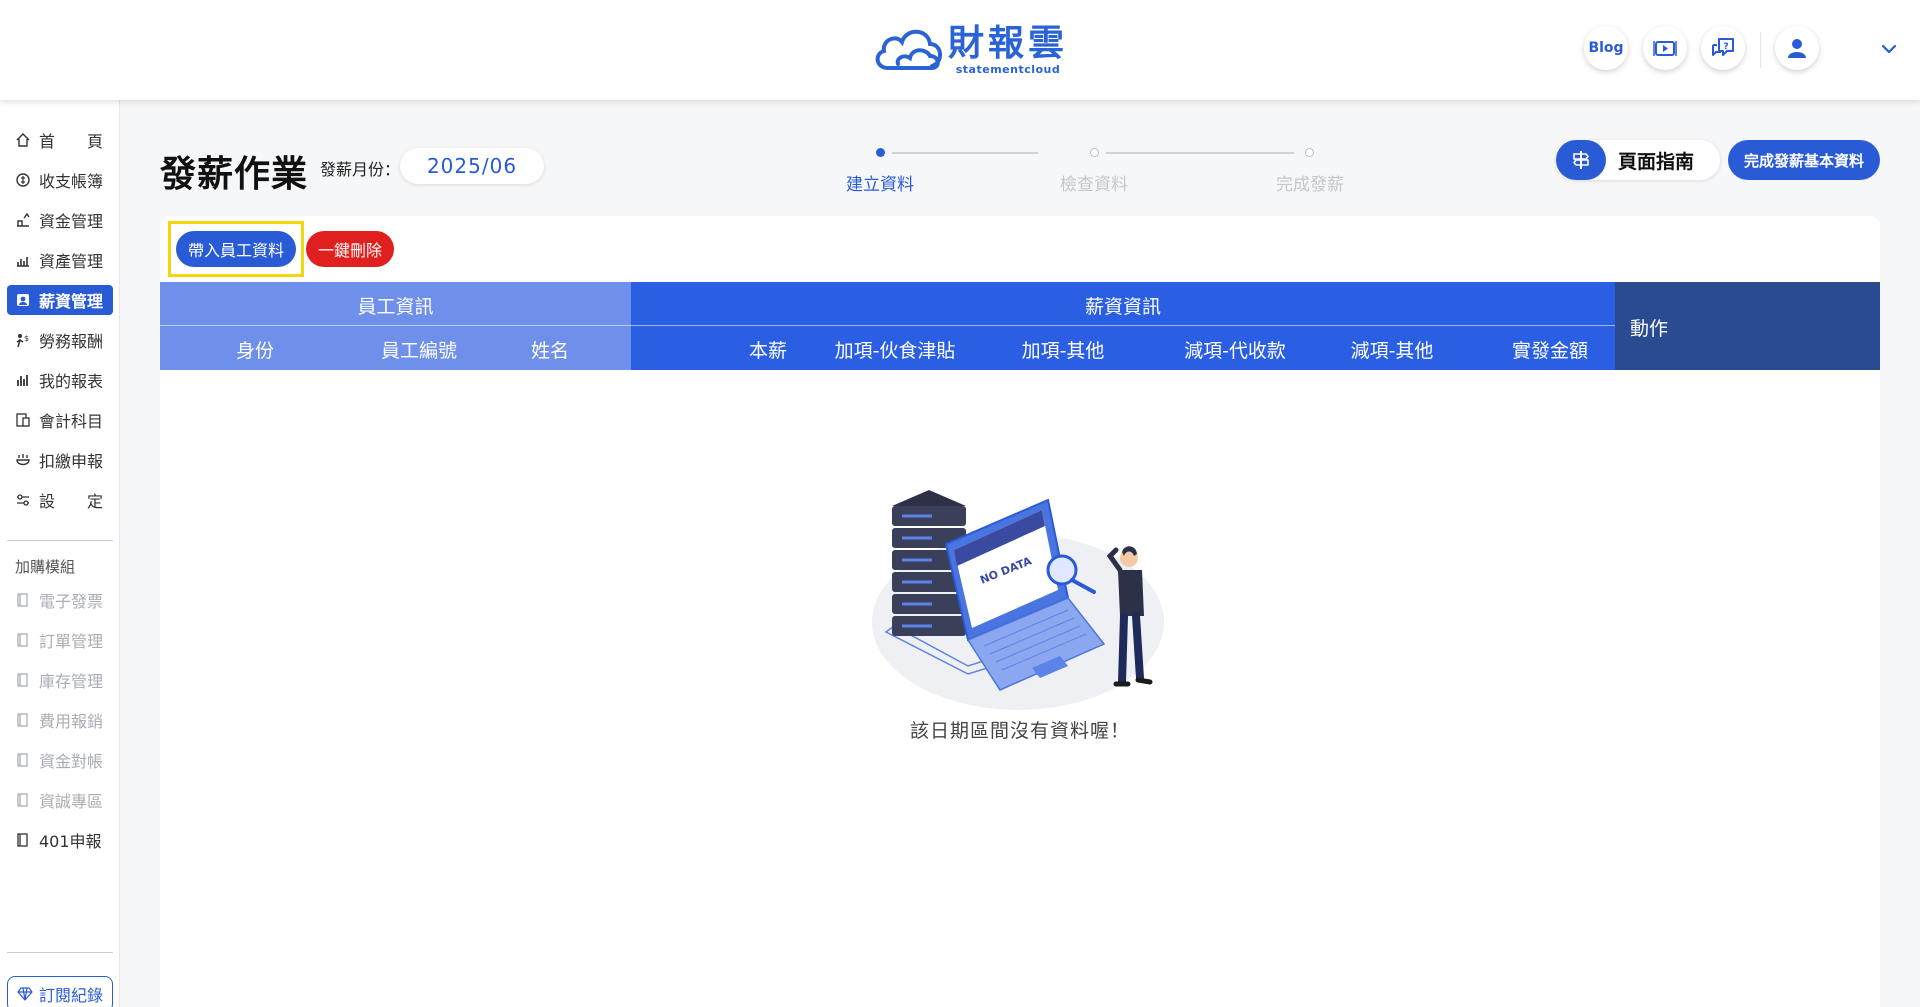  Describe the element at coordinates (1656, 161) in the screenshot. I see `page-guide-label: 頁面指南` at that location.